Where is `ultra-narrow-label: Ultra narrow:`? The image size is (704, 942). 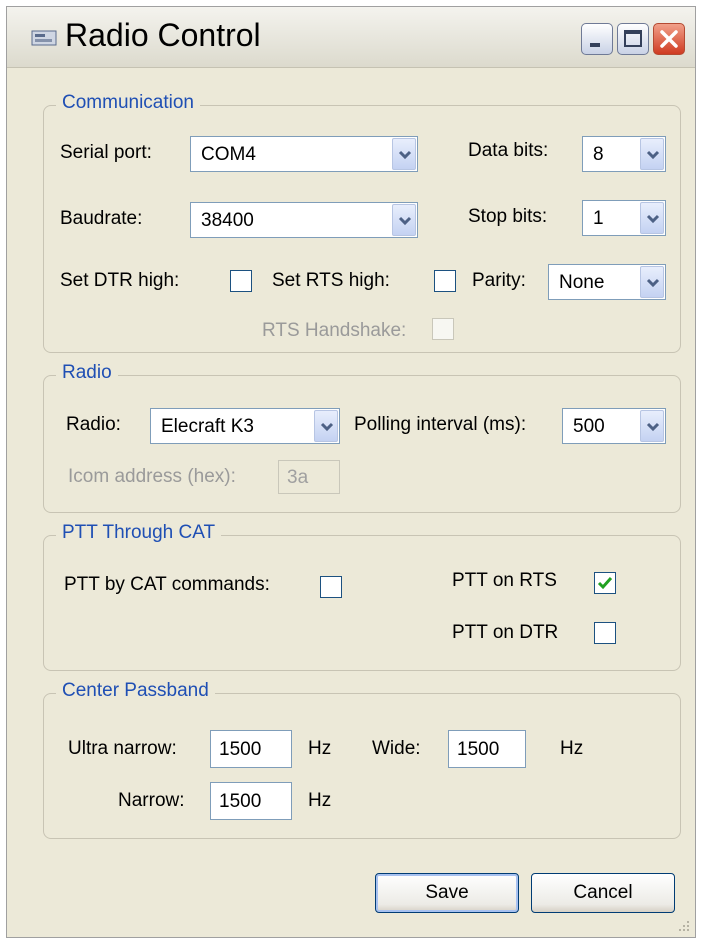
ultra-narrow-label: Ultra narrow: is located at coordinates (122, 748).